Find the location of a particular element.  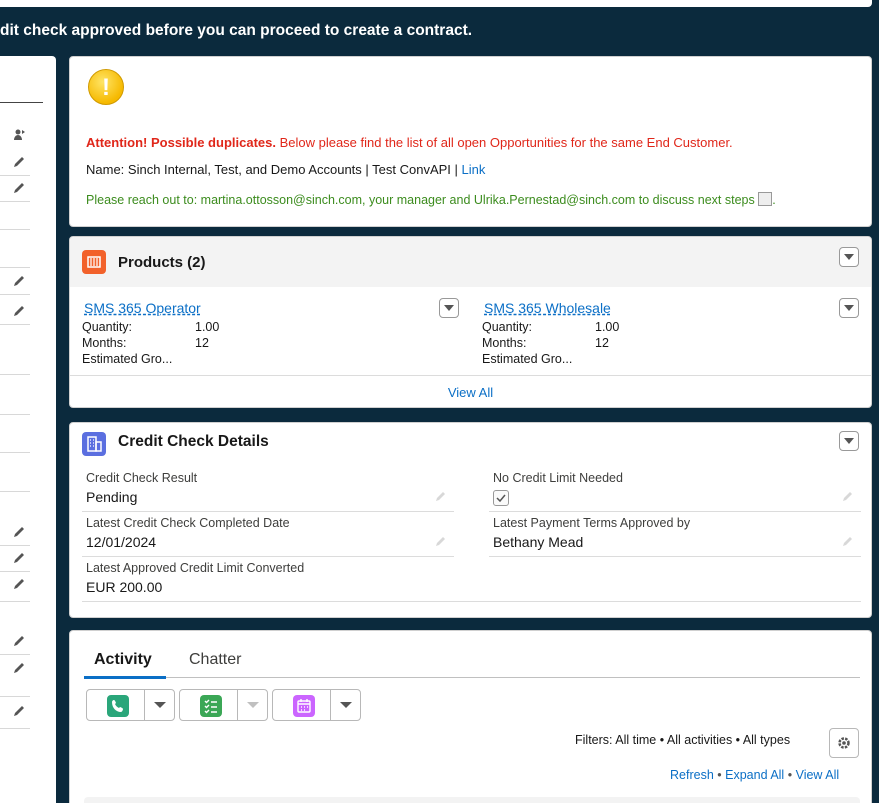

payment-terms-approved-label: Latest Payment Terms Approved by is located at coordinates (592, 523).